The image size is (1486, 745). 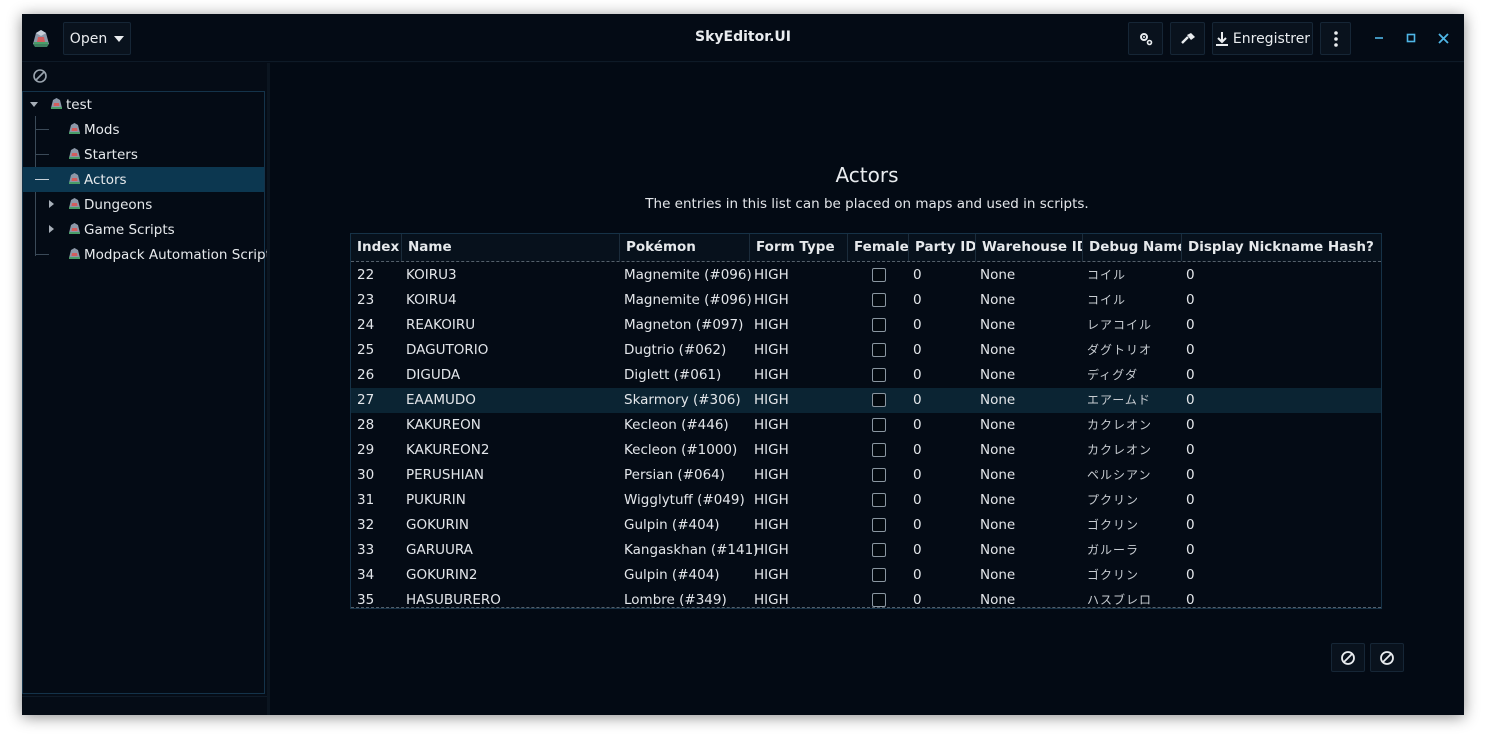 What do you see at coordinates (866, 375) in the screenshot?
I see `table-row: 26 DIGUDA Diglett (#061) HIGH 0 None ディグダ 0` at bounding box center [866, 375].